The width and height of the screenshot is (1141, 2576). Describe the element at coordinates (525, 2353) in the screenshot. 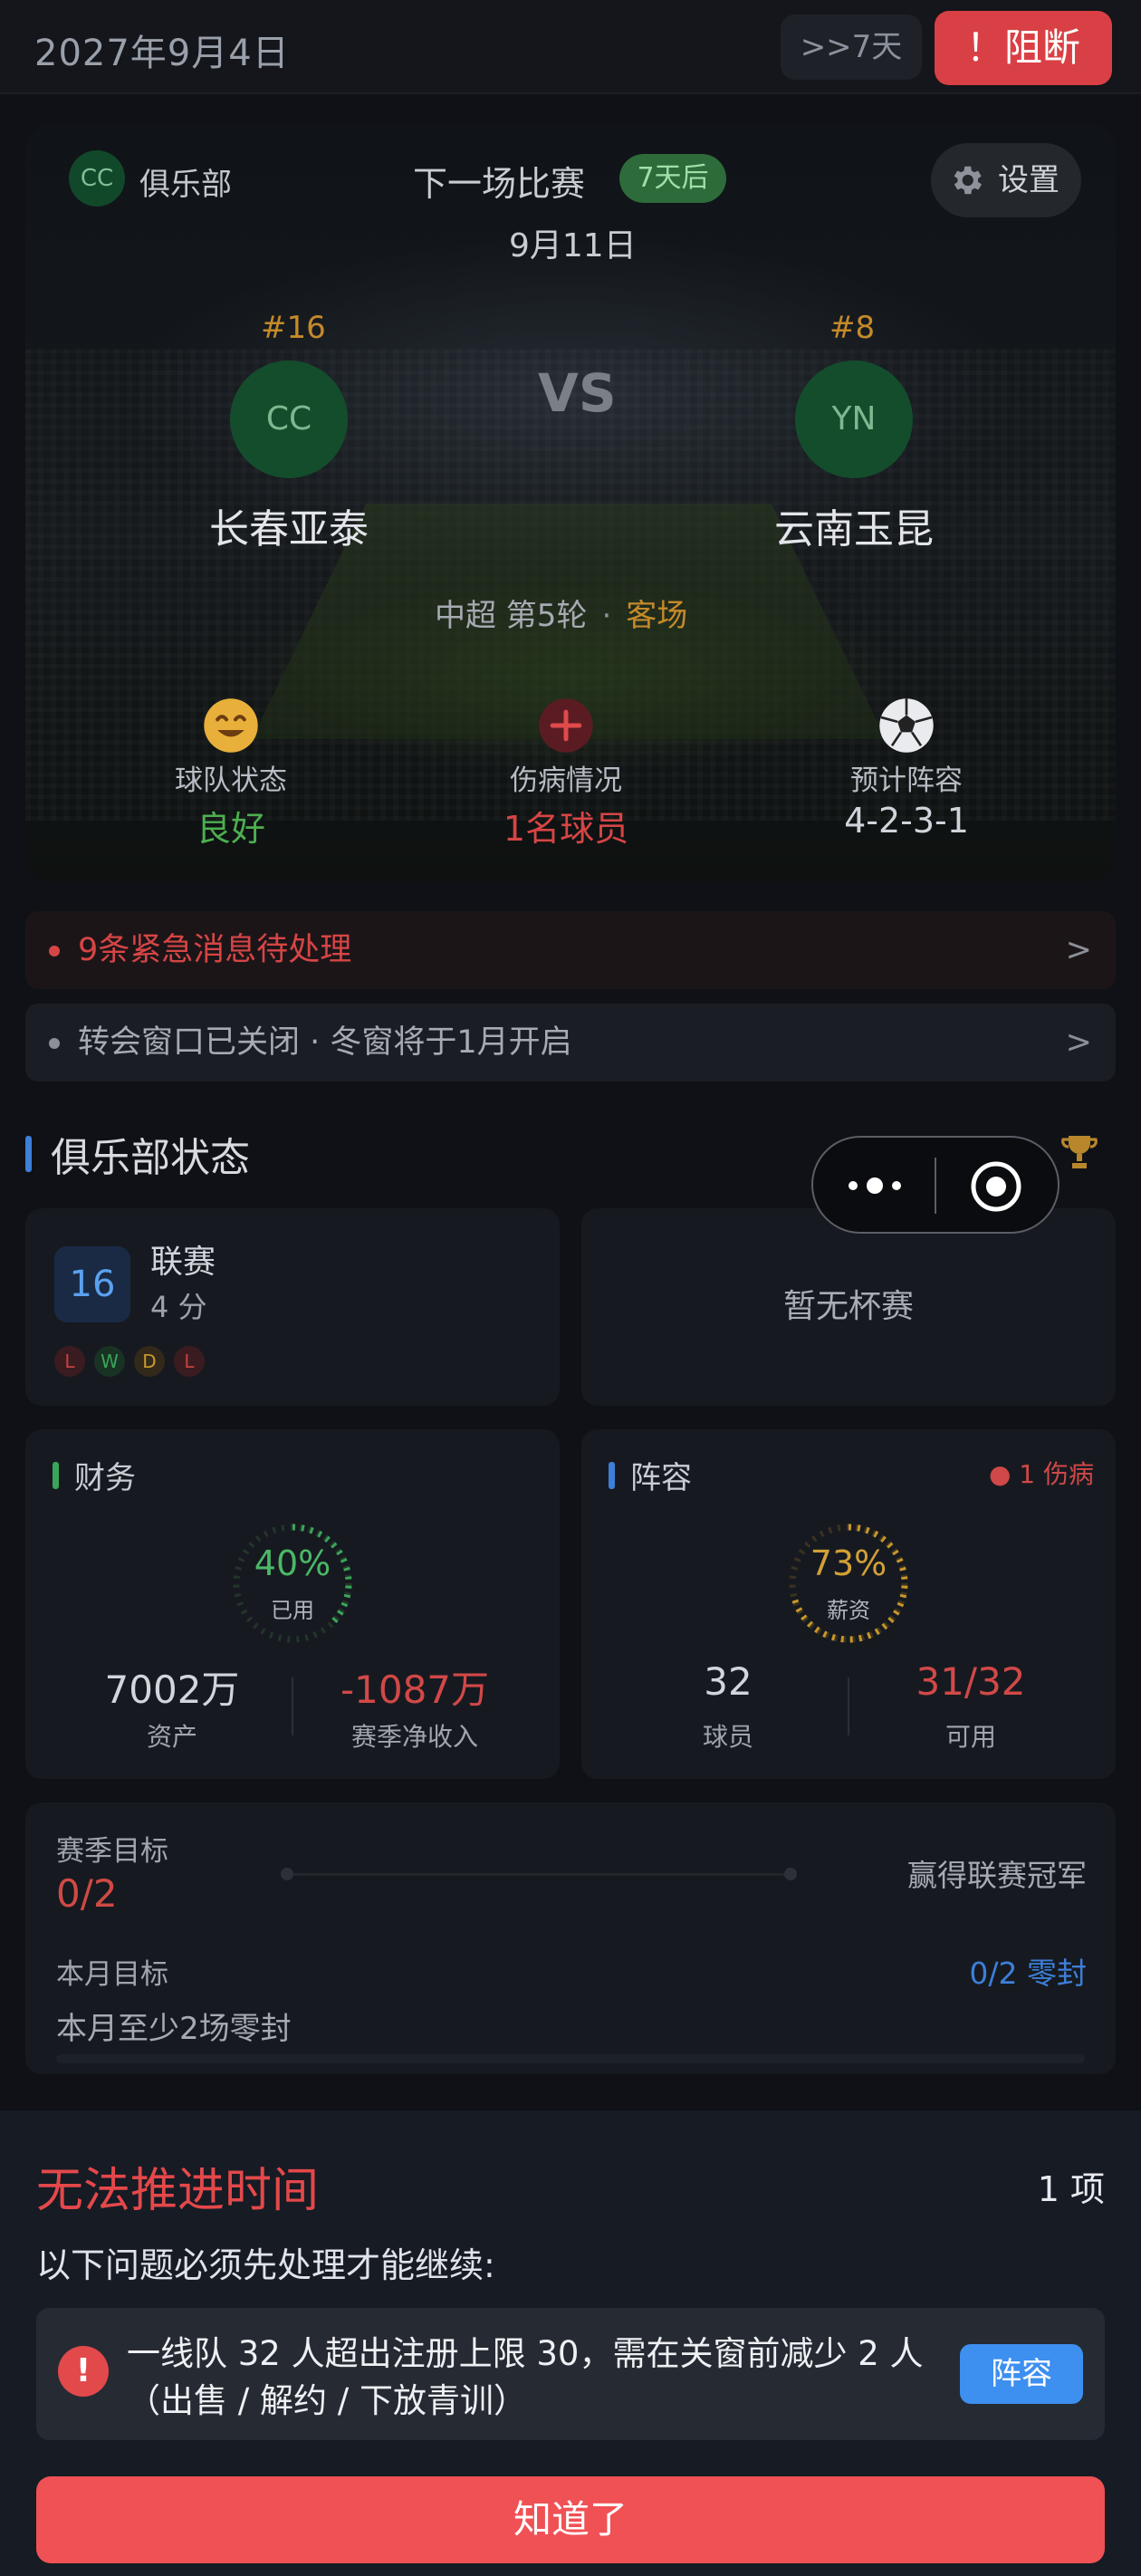

I see `issue-text: 一线队 32 人超出注册上限 30，需在关窗前减少 2 人` at that location.